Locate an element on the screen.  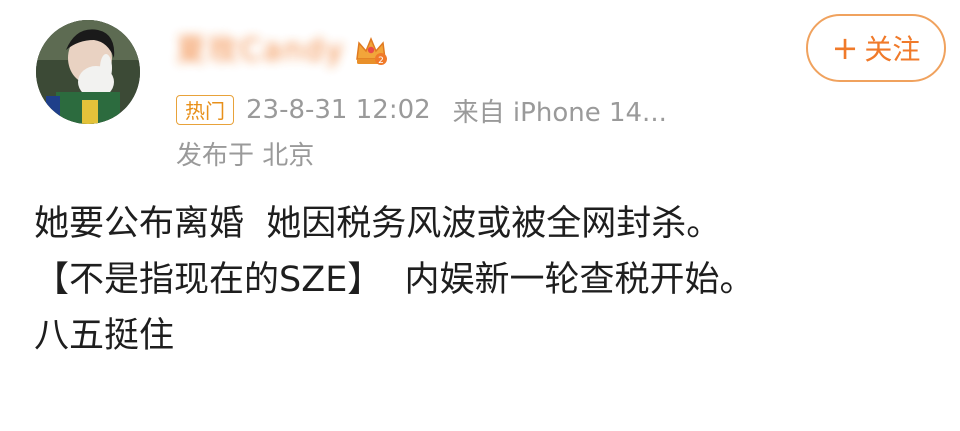
post-line: 八五挺住 is located at coordinates (104, 336).